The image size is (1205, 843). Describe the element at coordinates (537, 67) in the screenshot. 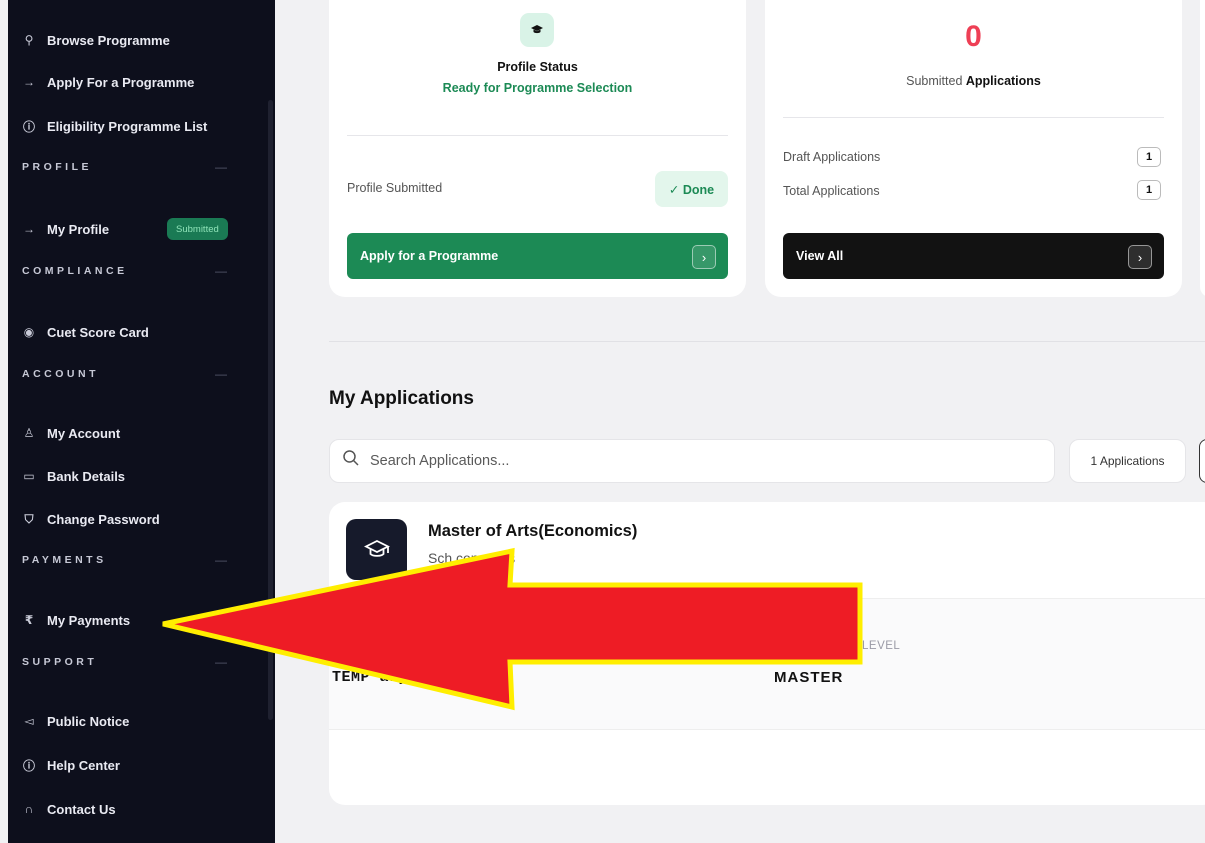

I see `profile-status-title: Profile Status` at that location.